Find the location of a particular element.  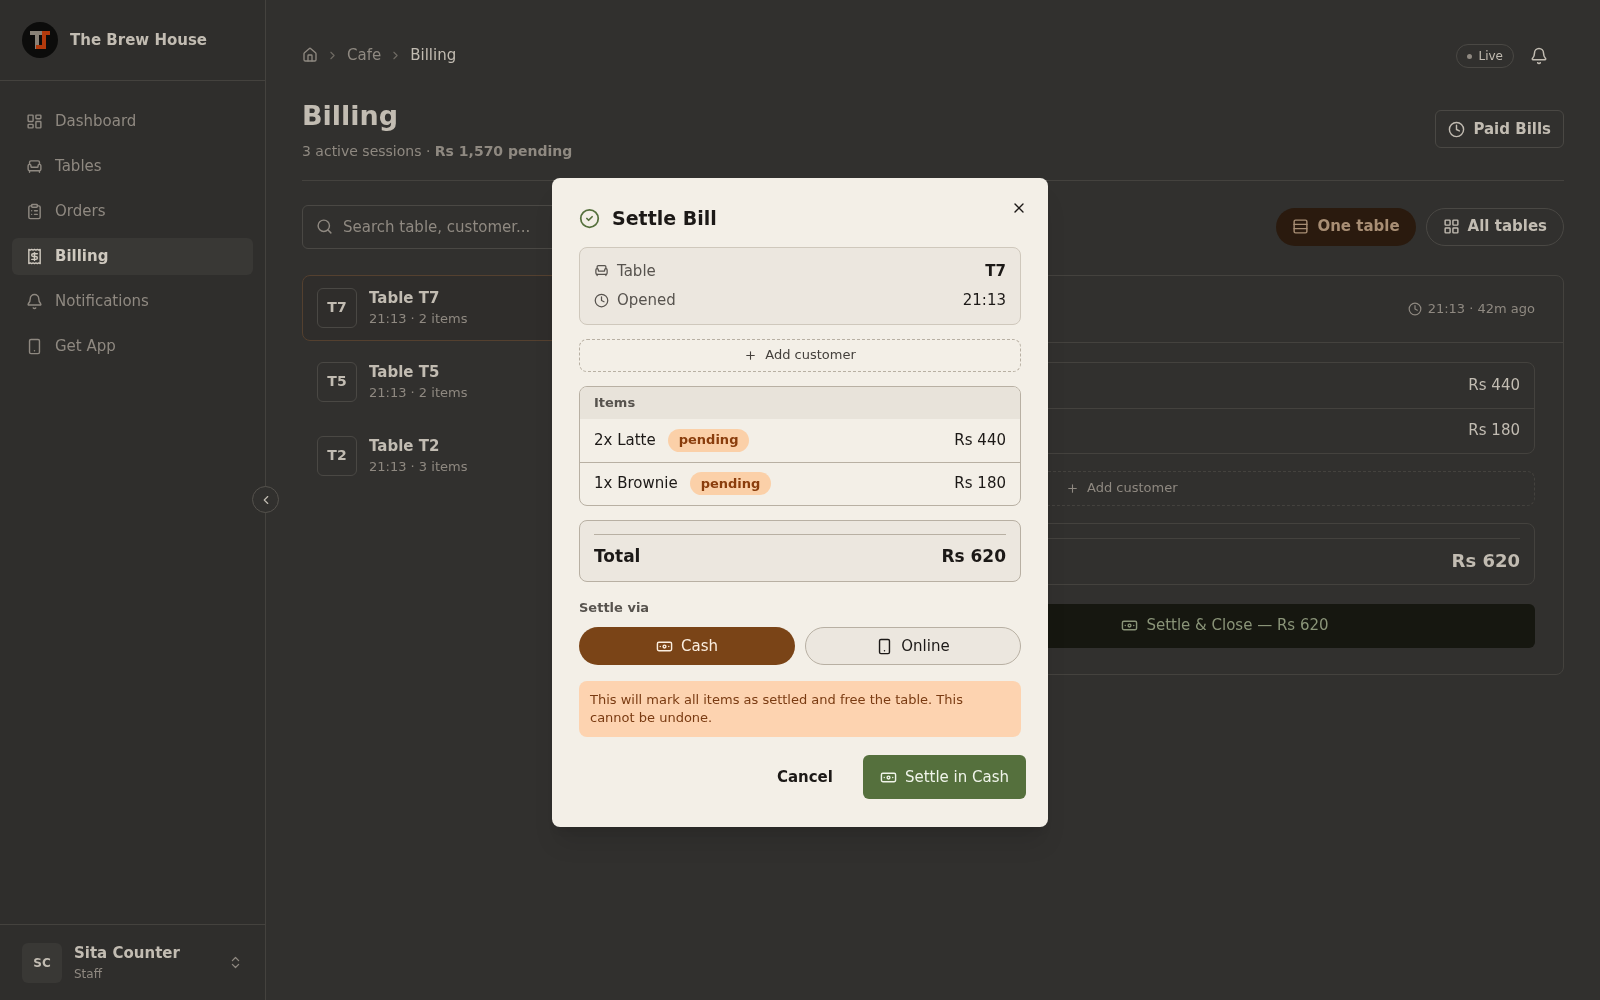

item-price: Rs 180 is located at coordinates (980, 484).